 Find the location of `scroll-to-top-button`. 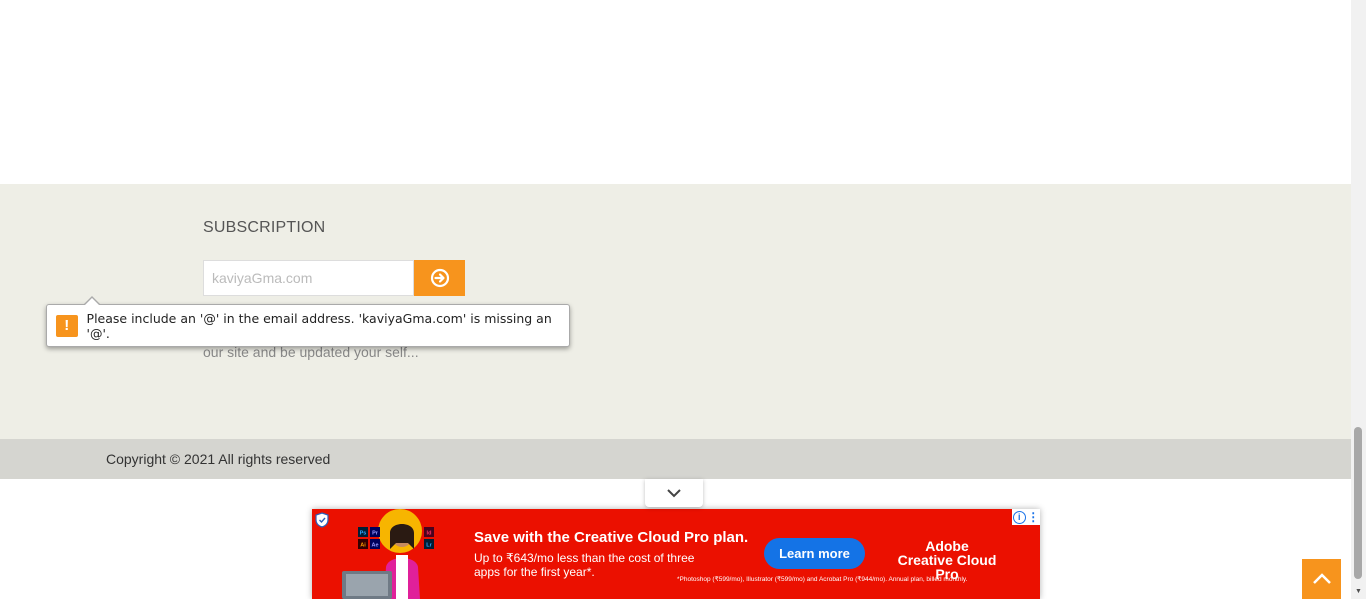

scroll-to-top-button is located at coordinates (1321, 579).